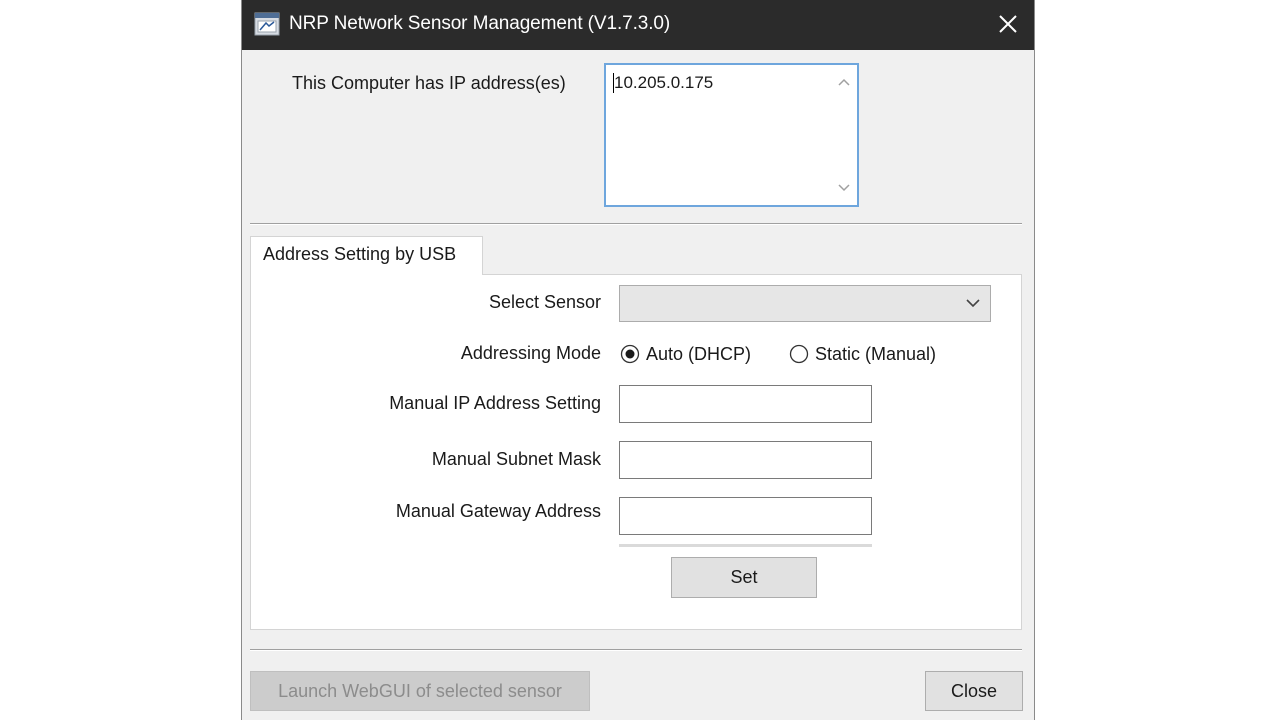  What do you see at coordinates (745, 460) in the screenshot?
I see `manual-subnet-field` at bounding box center [745, 460].